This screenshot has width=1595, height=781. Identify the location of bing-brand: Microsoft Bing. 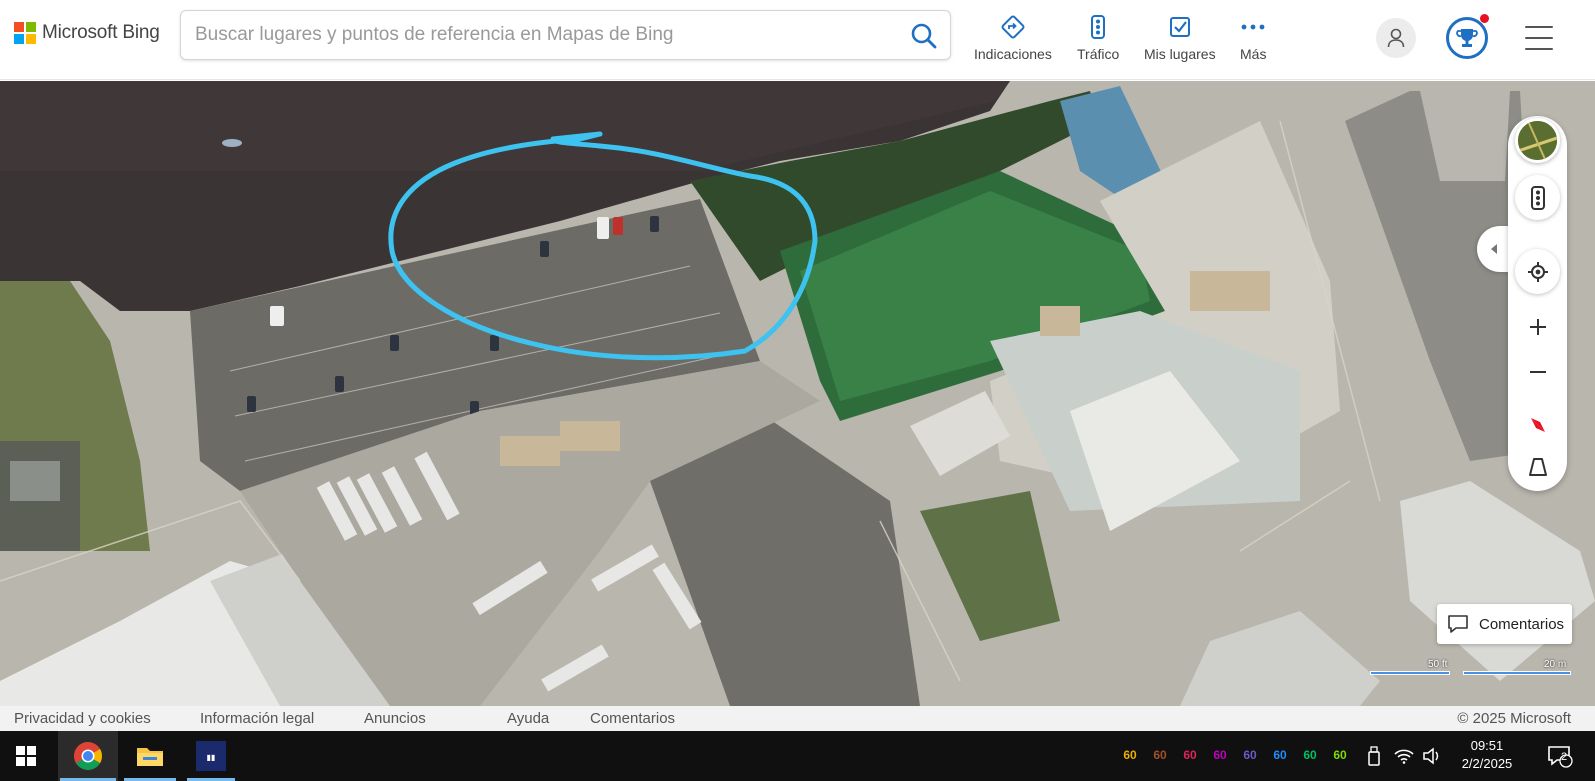
(87, 33).